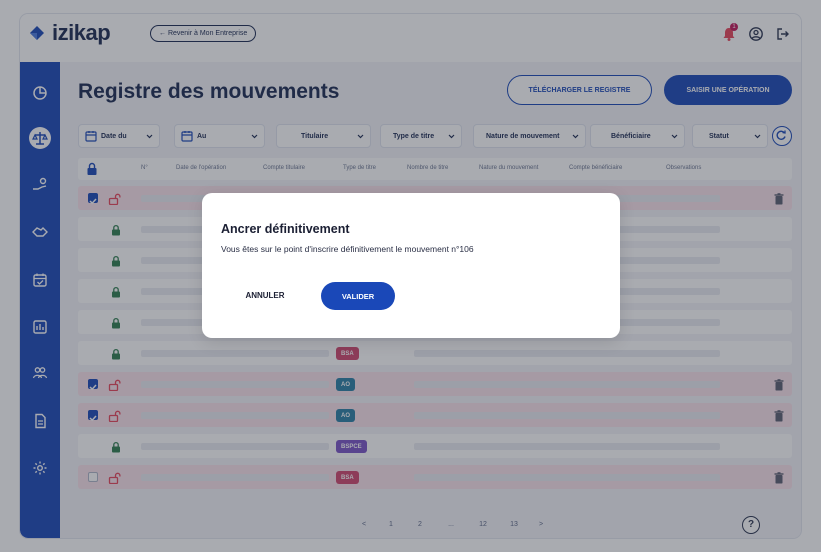 The width and height of the screenshot is (821, 552). I want to click on cancel-button: ANNULER, so click(265, 295).